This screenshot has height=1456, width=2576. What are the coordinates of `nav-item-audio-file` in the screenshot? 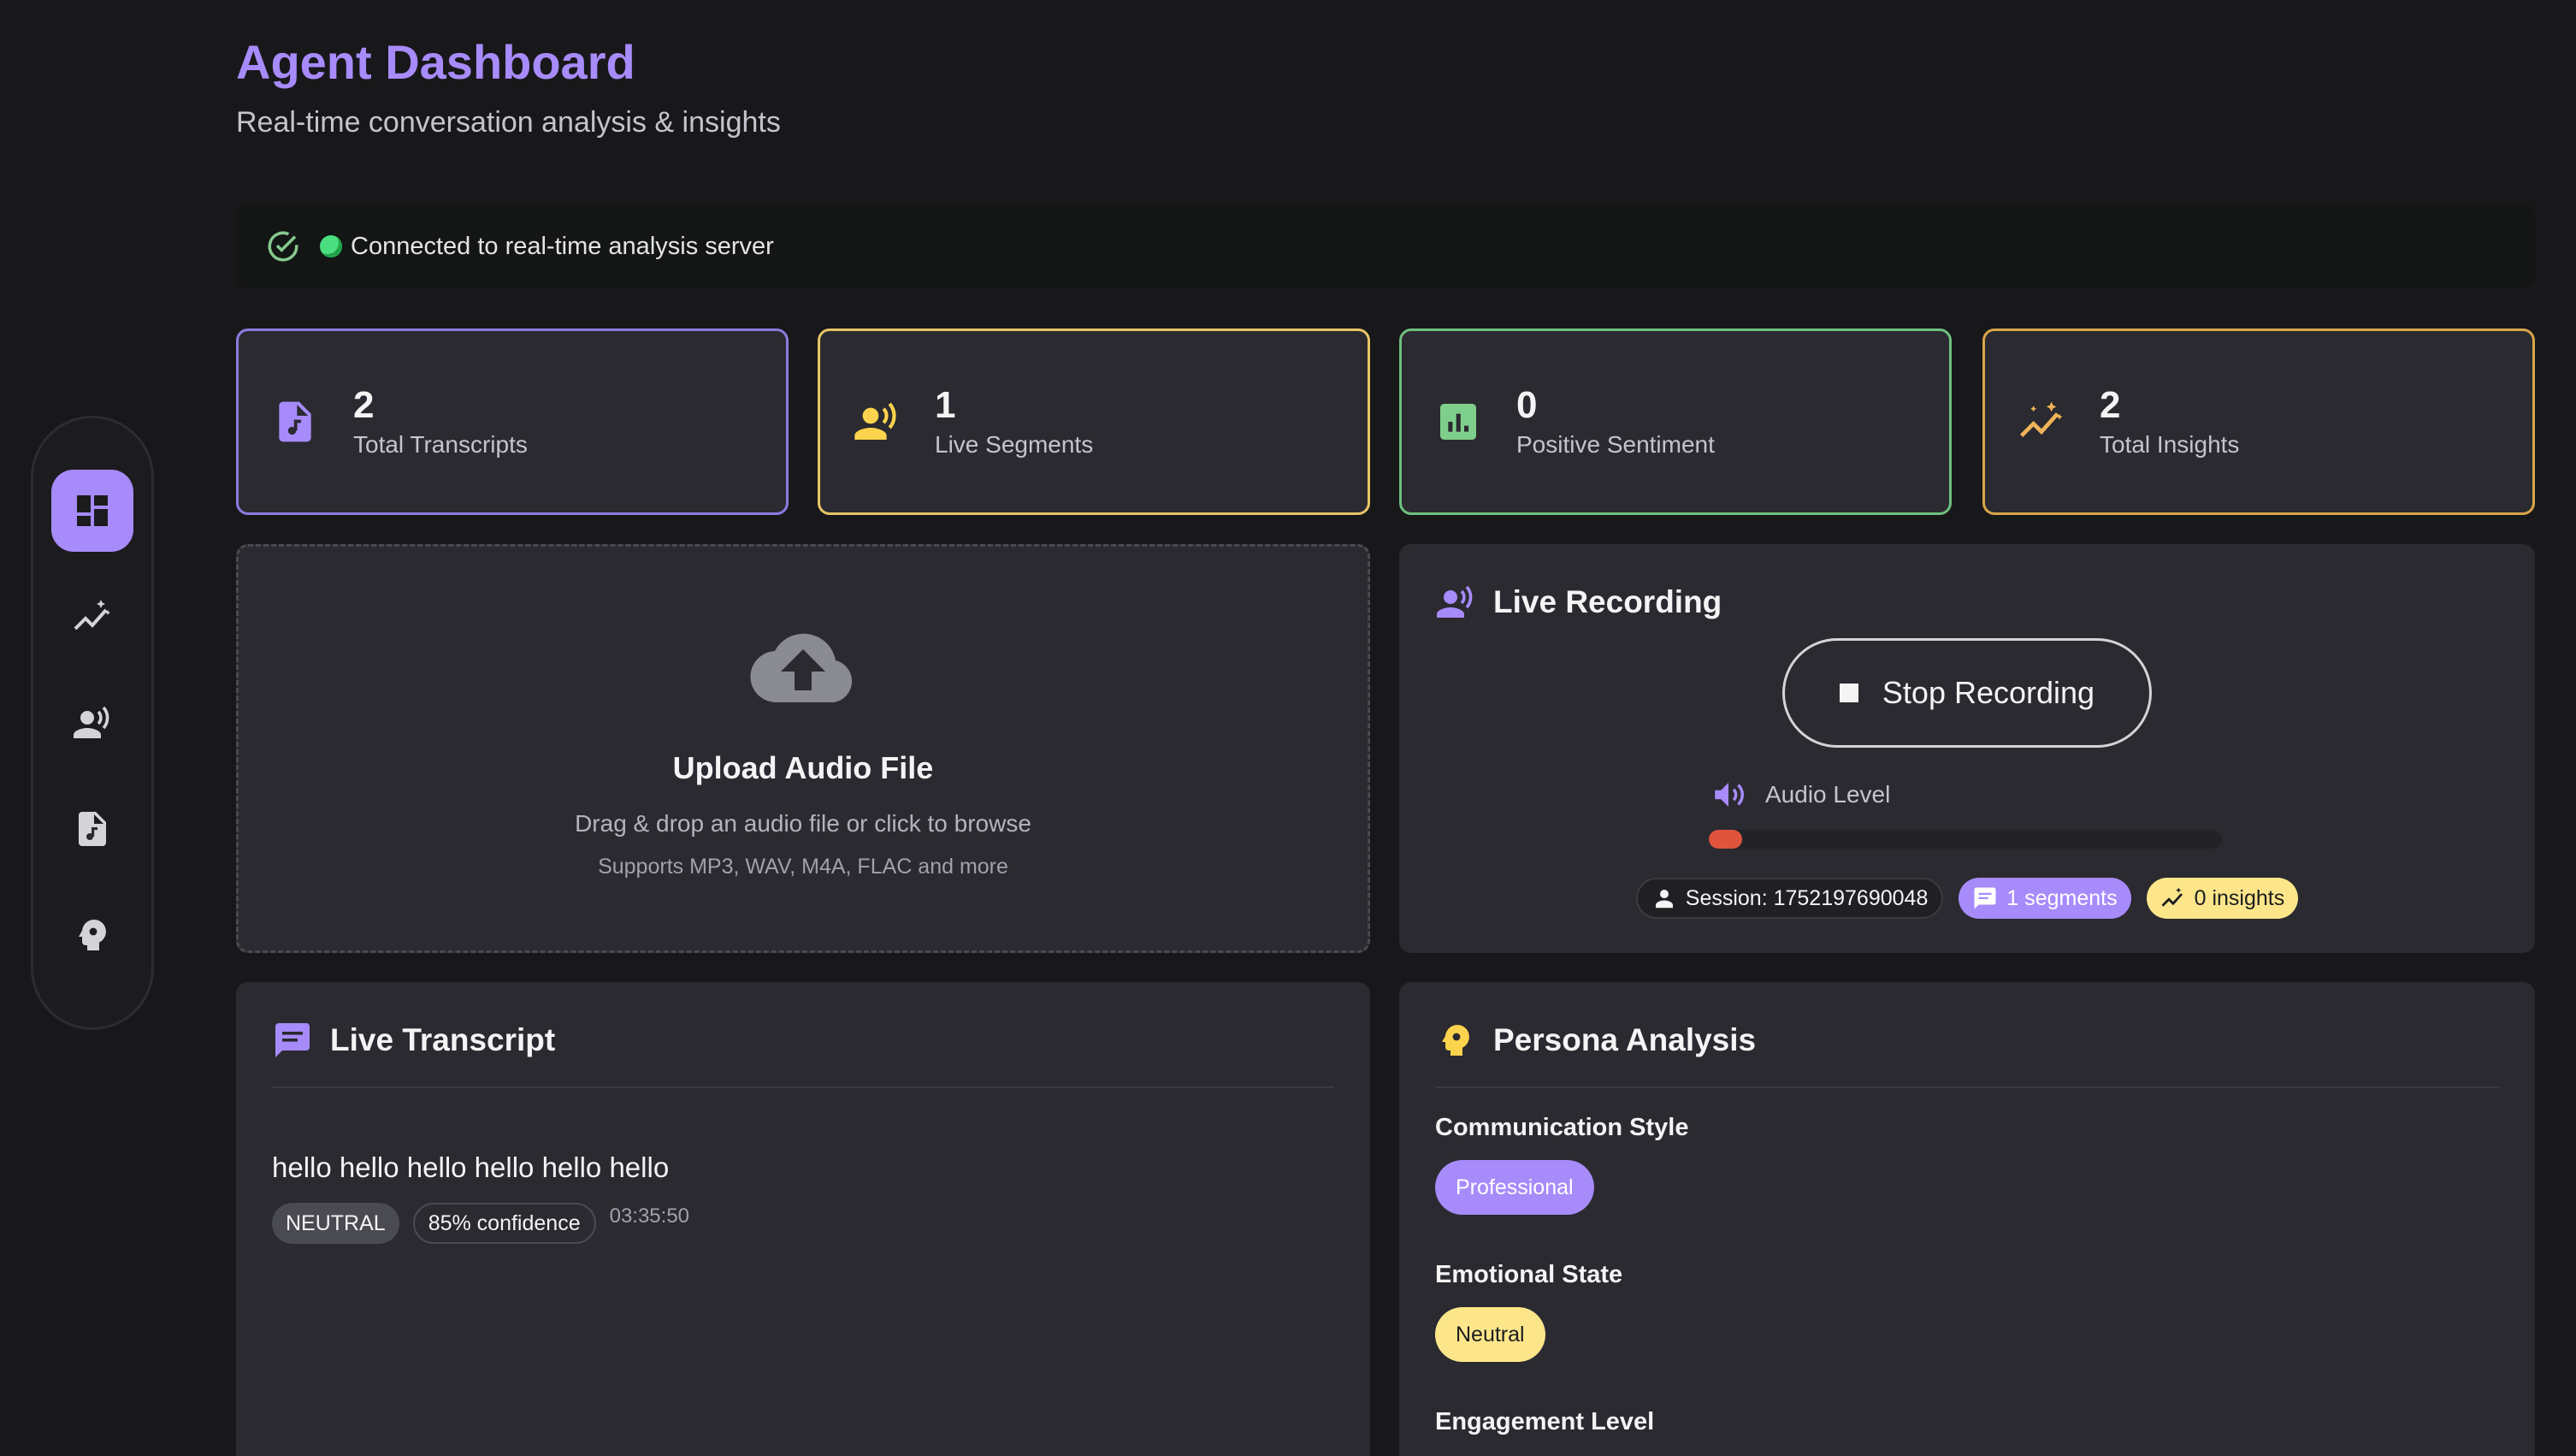 It's located at (92, 829).